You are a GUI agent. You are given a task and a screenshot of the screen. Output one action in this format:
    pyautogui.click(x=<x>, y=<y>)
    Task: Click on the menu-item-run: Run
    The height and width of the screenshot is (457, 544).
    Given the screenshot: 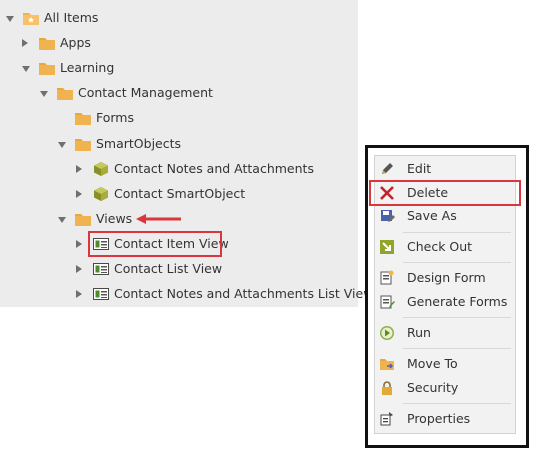 What is the action you would take?
    pyautogui.click(x=445, y=333)
    